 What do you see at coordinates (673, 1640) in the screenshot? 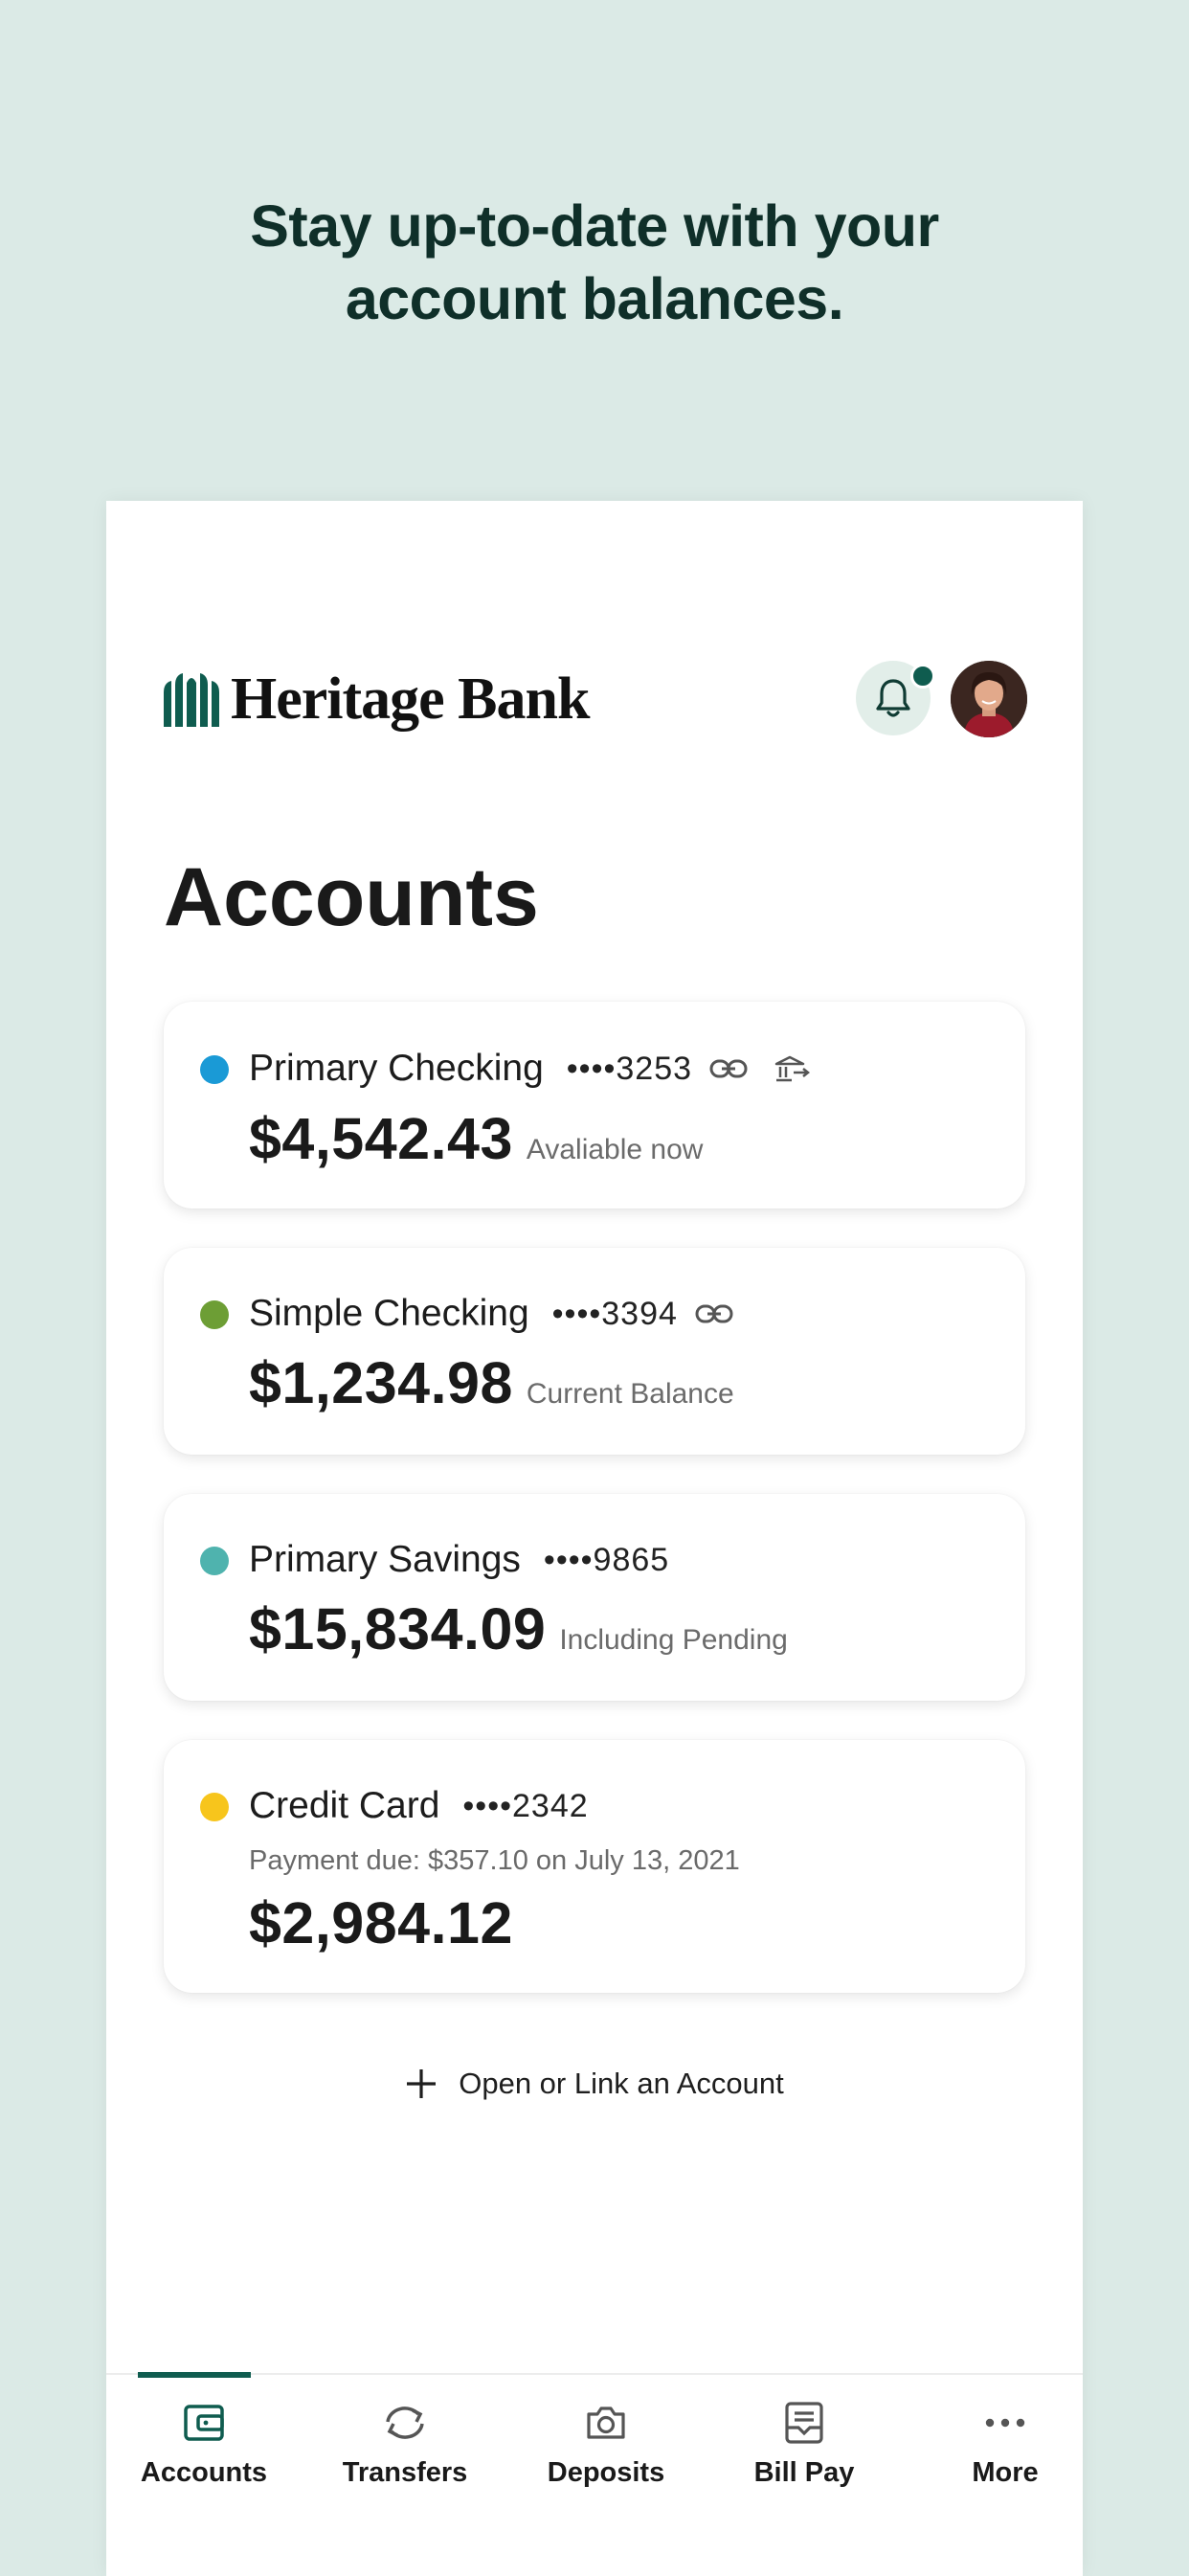
I see `balance-label: Including Pending` at bounding box center [673, 1640].